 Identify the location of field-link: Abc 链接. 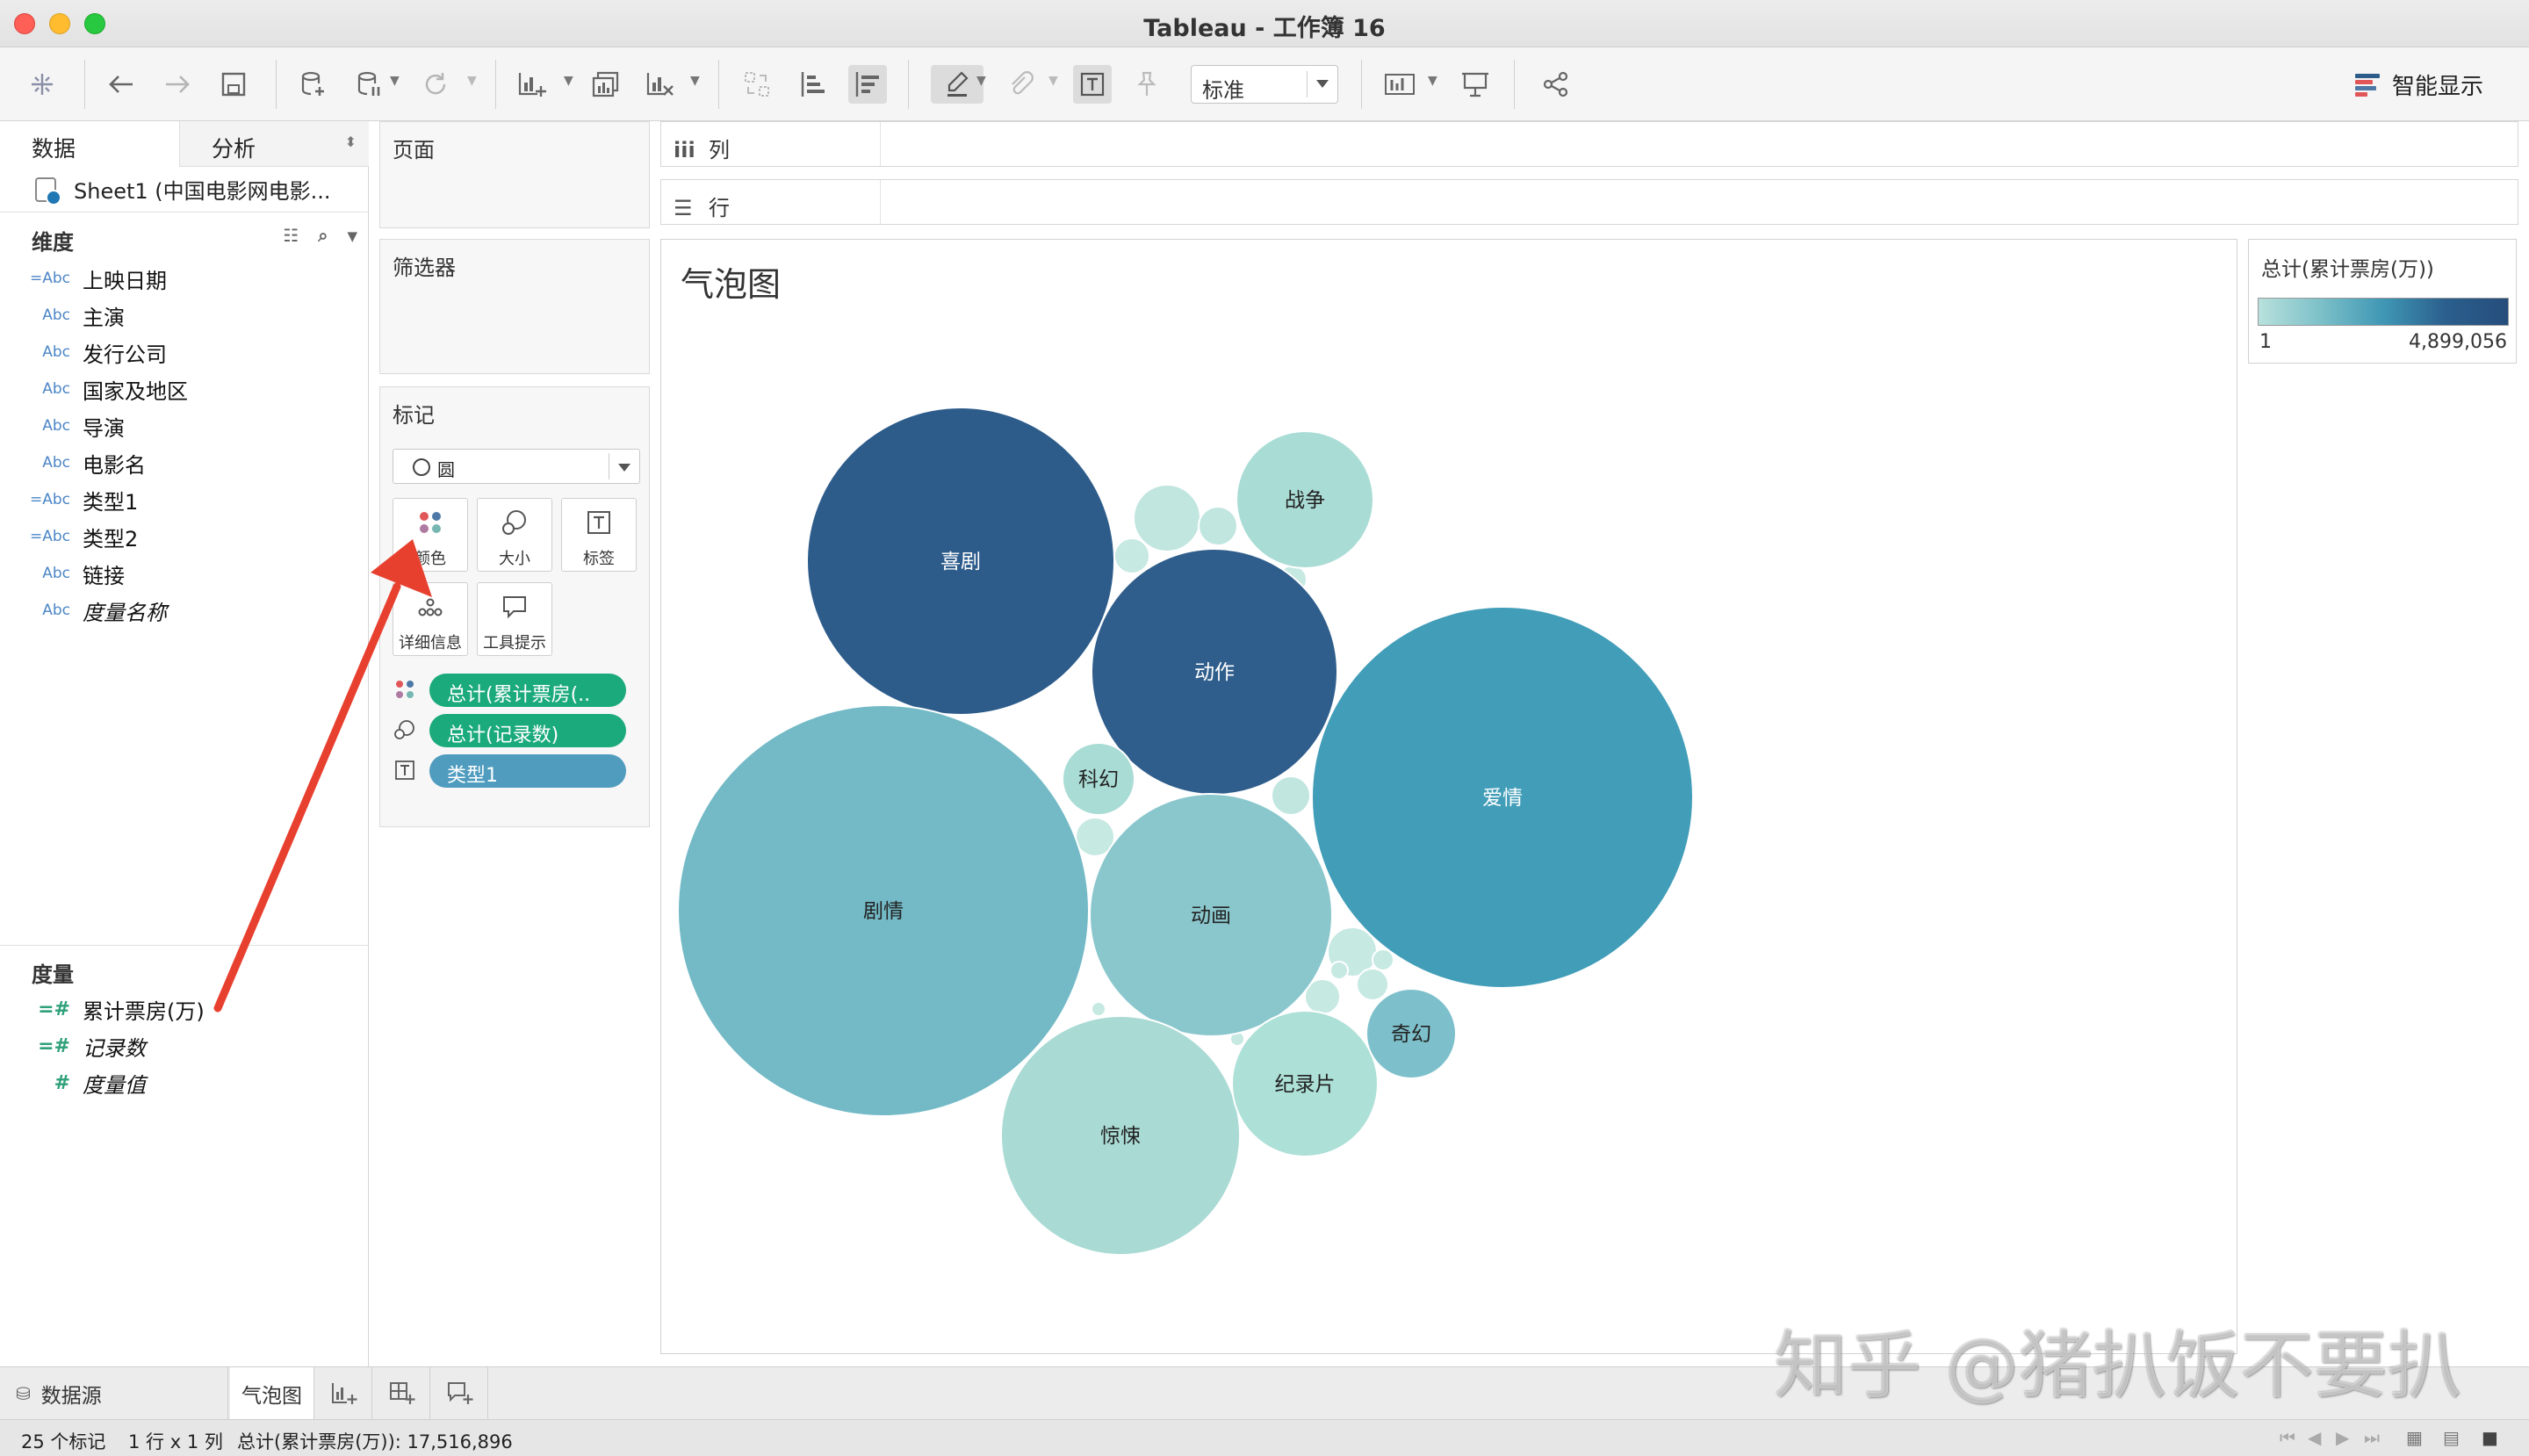
(184, 573).